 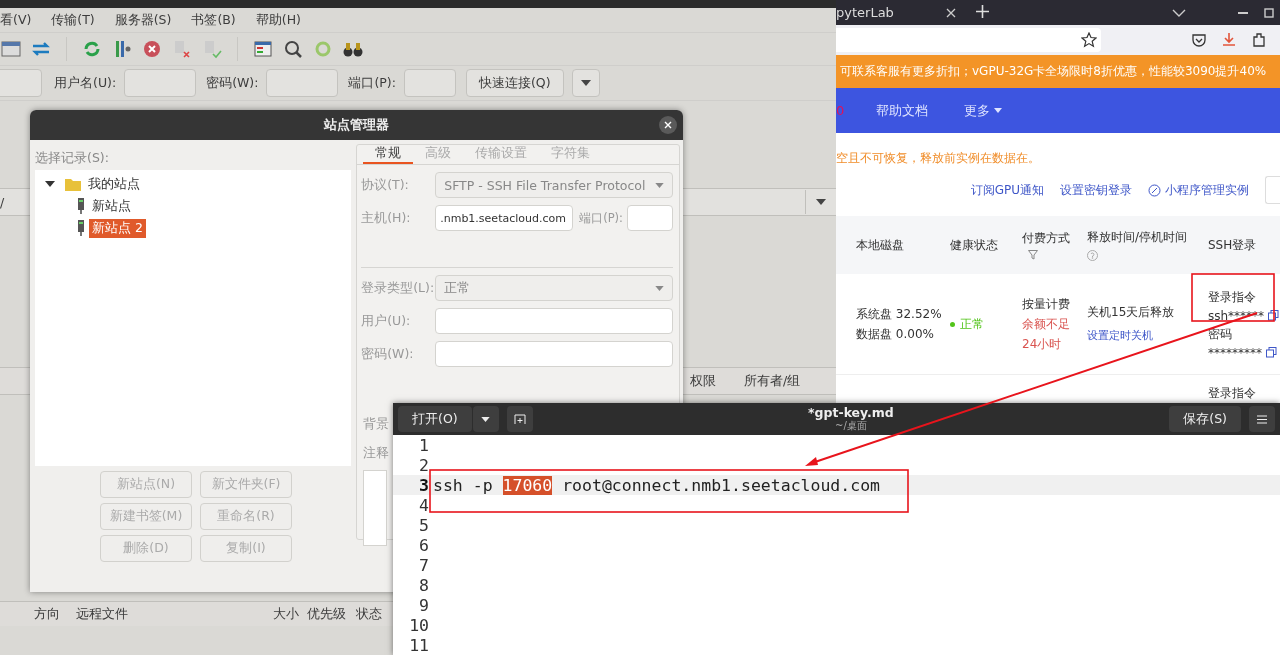 What do you see at coordinates (102, 614) in the screenshot?
I see `column-header: 远程文件` at bounding box center [102, 614].